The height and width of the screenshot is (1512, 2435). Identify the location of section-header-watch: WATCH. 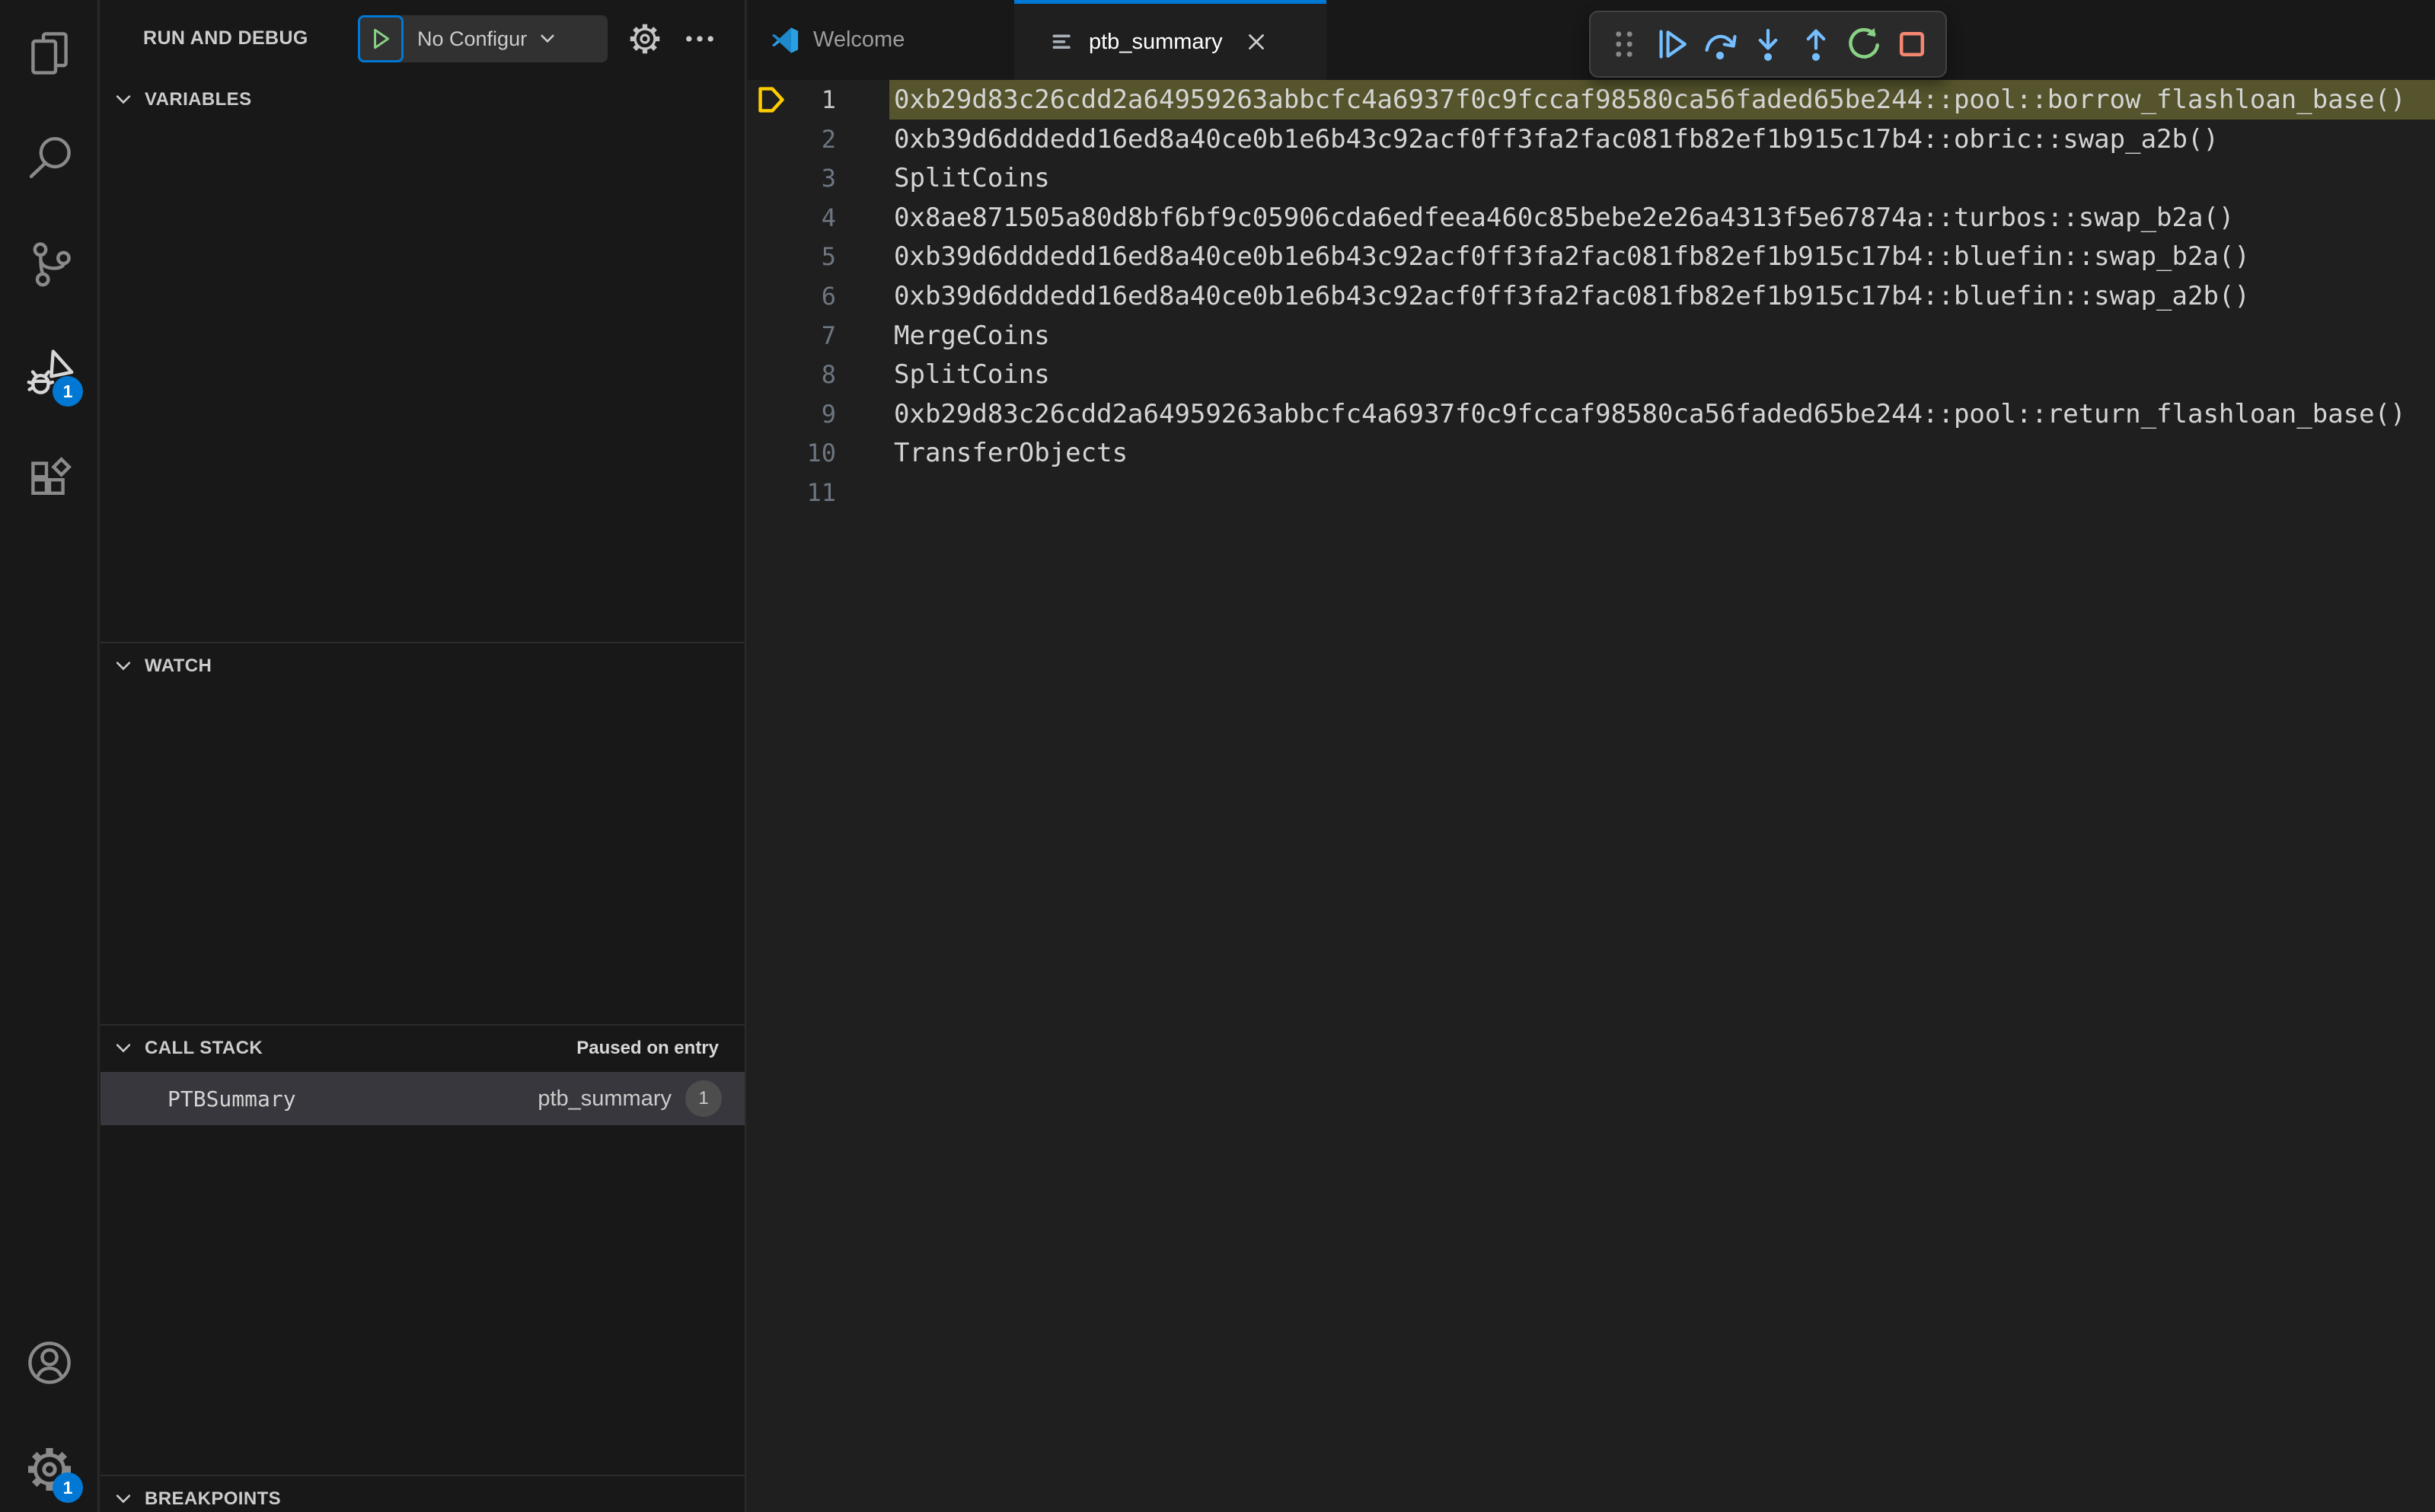
(423, 665).